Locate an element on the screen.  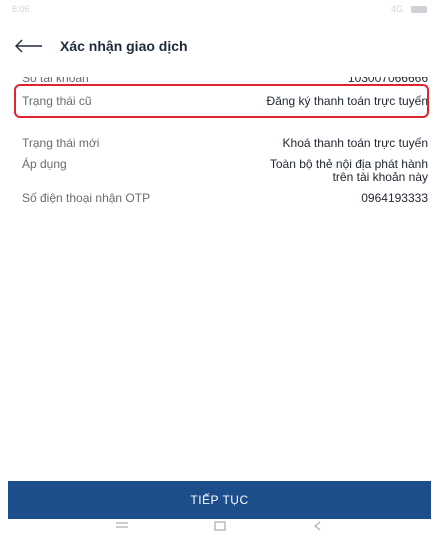
continue-button: TIẾP TỤC is located at coordinates (219, 500).